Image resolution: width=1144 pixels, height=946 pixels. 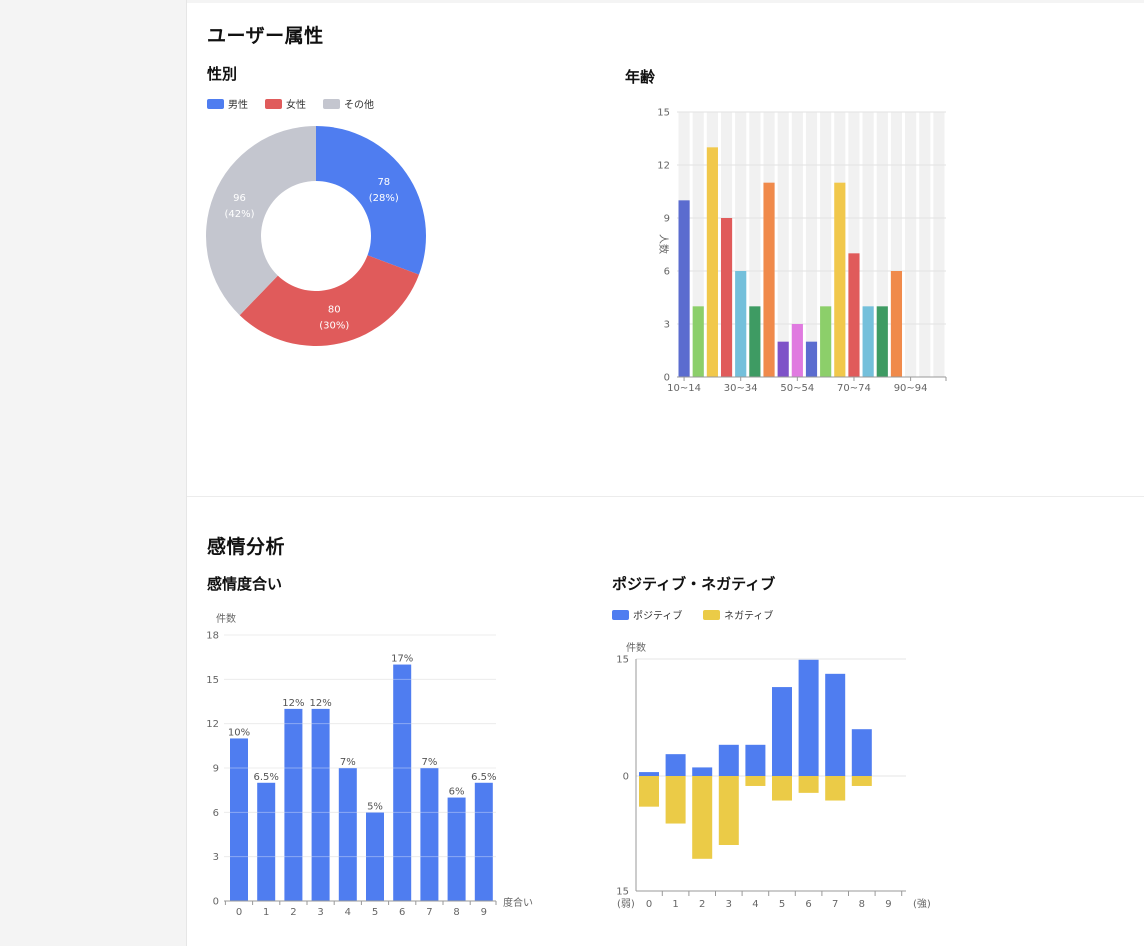 I want to click on x-tick-label: 9, so click(x=888, y=904).